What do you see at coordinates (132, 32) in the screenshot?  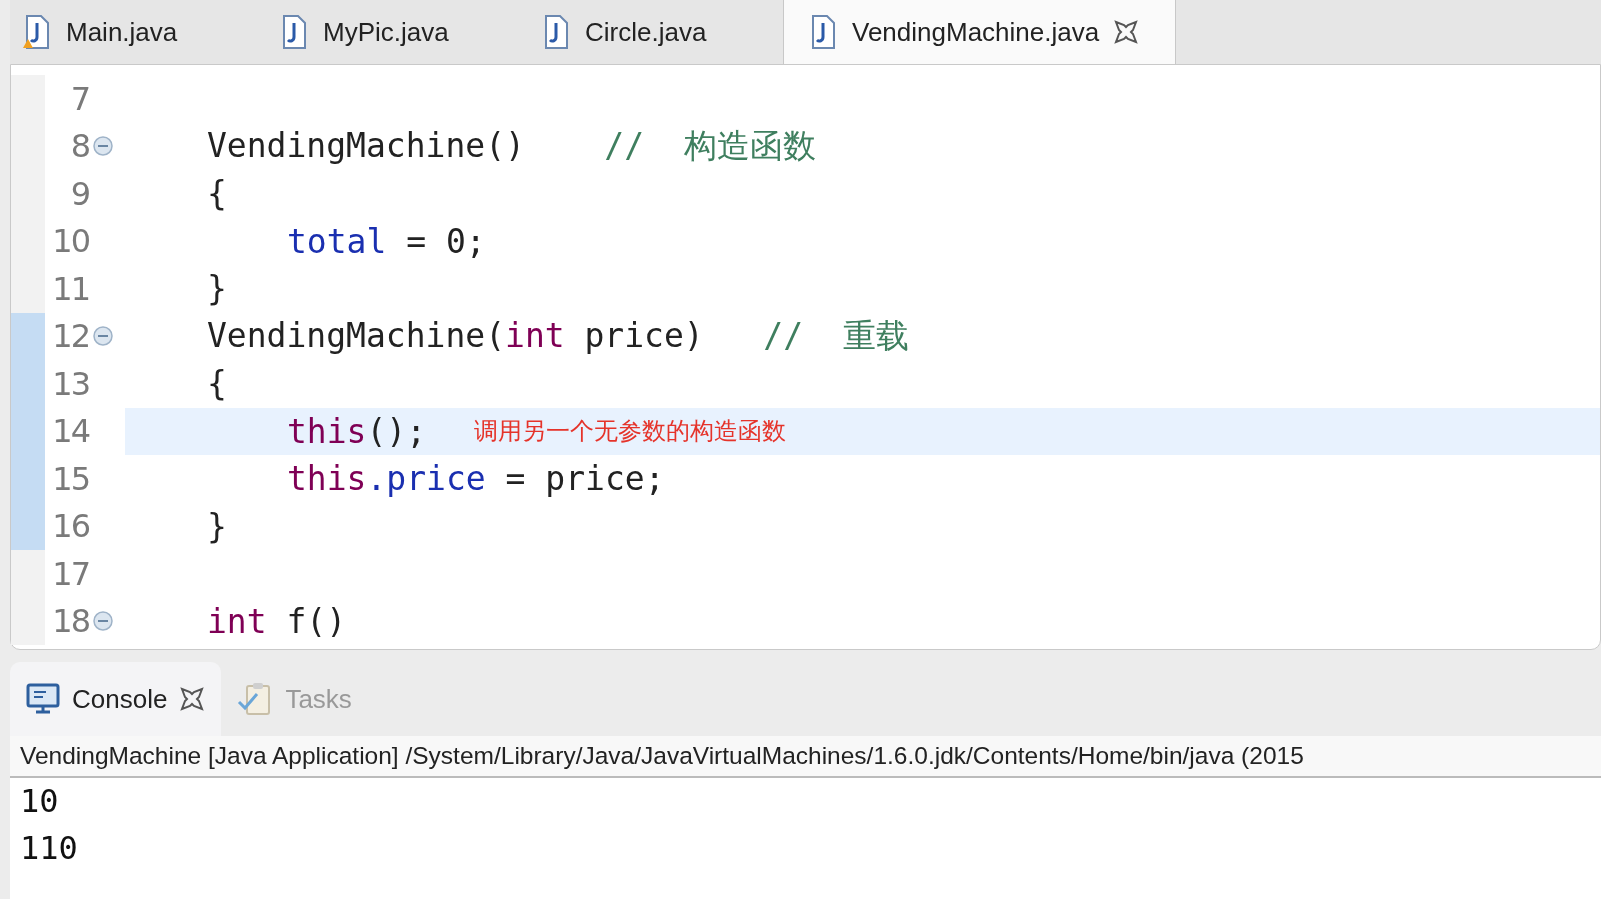 I see `editor-tab: Main.java` at bounding box center [132, 32].